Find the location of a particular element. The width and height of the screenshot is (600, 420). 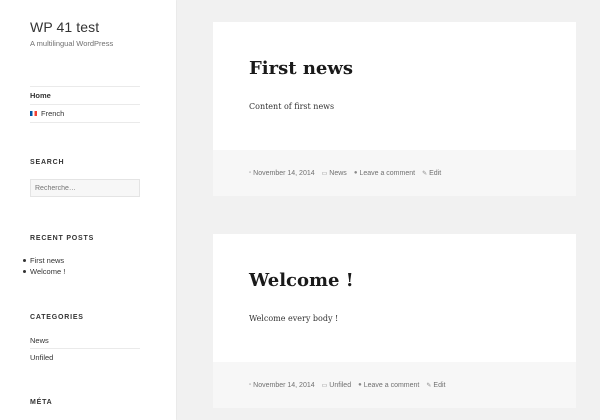

search-input is located at coordinates (85, 188).